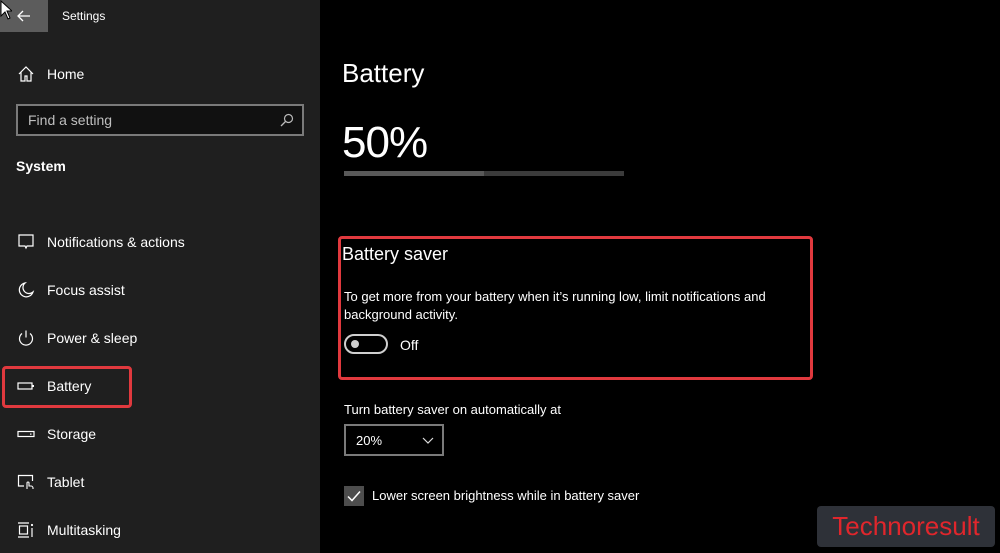 This screenshot has height=553, width=1000. I want to click on battery-saver-toggle, so click(366, 344).